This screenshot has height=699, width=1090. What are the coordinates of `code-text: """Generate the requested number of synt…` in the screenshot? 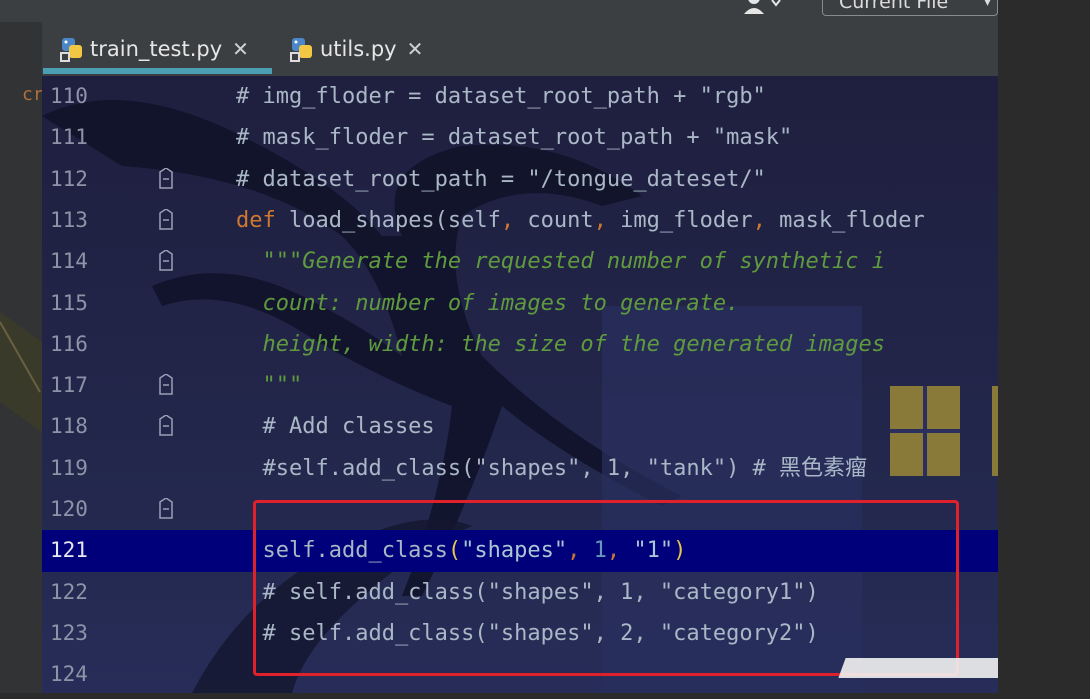 It's located at (560, 261).